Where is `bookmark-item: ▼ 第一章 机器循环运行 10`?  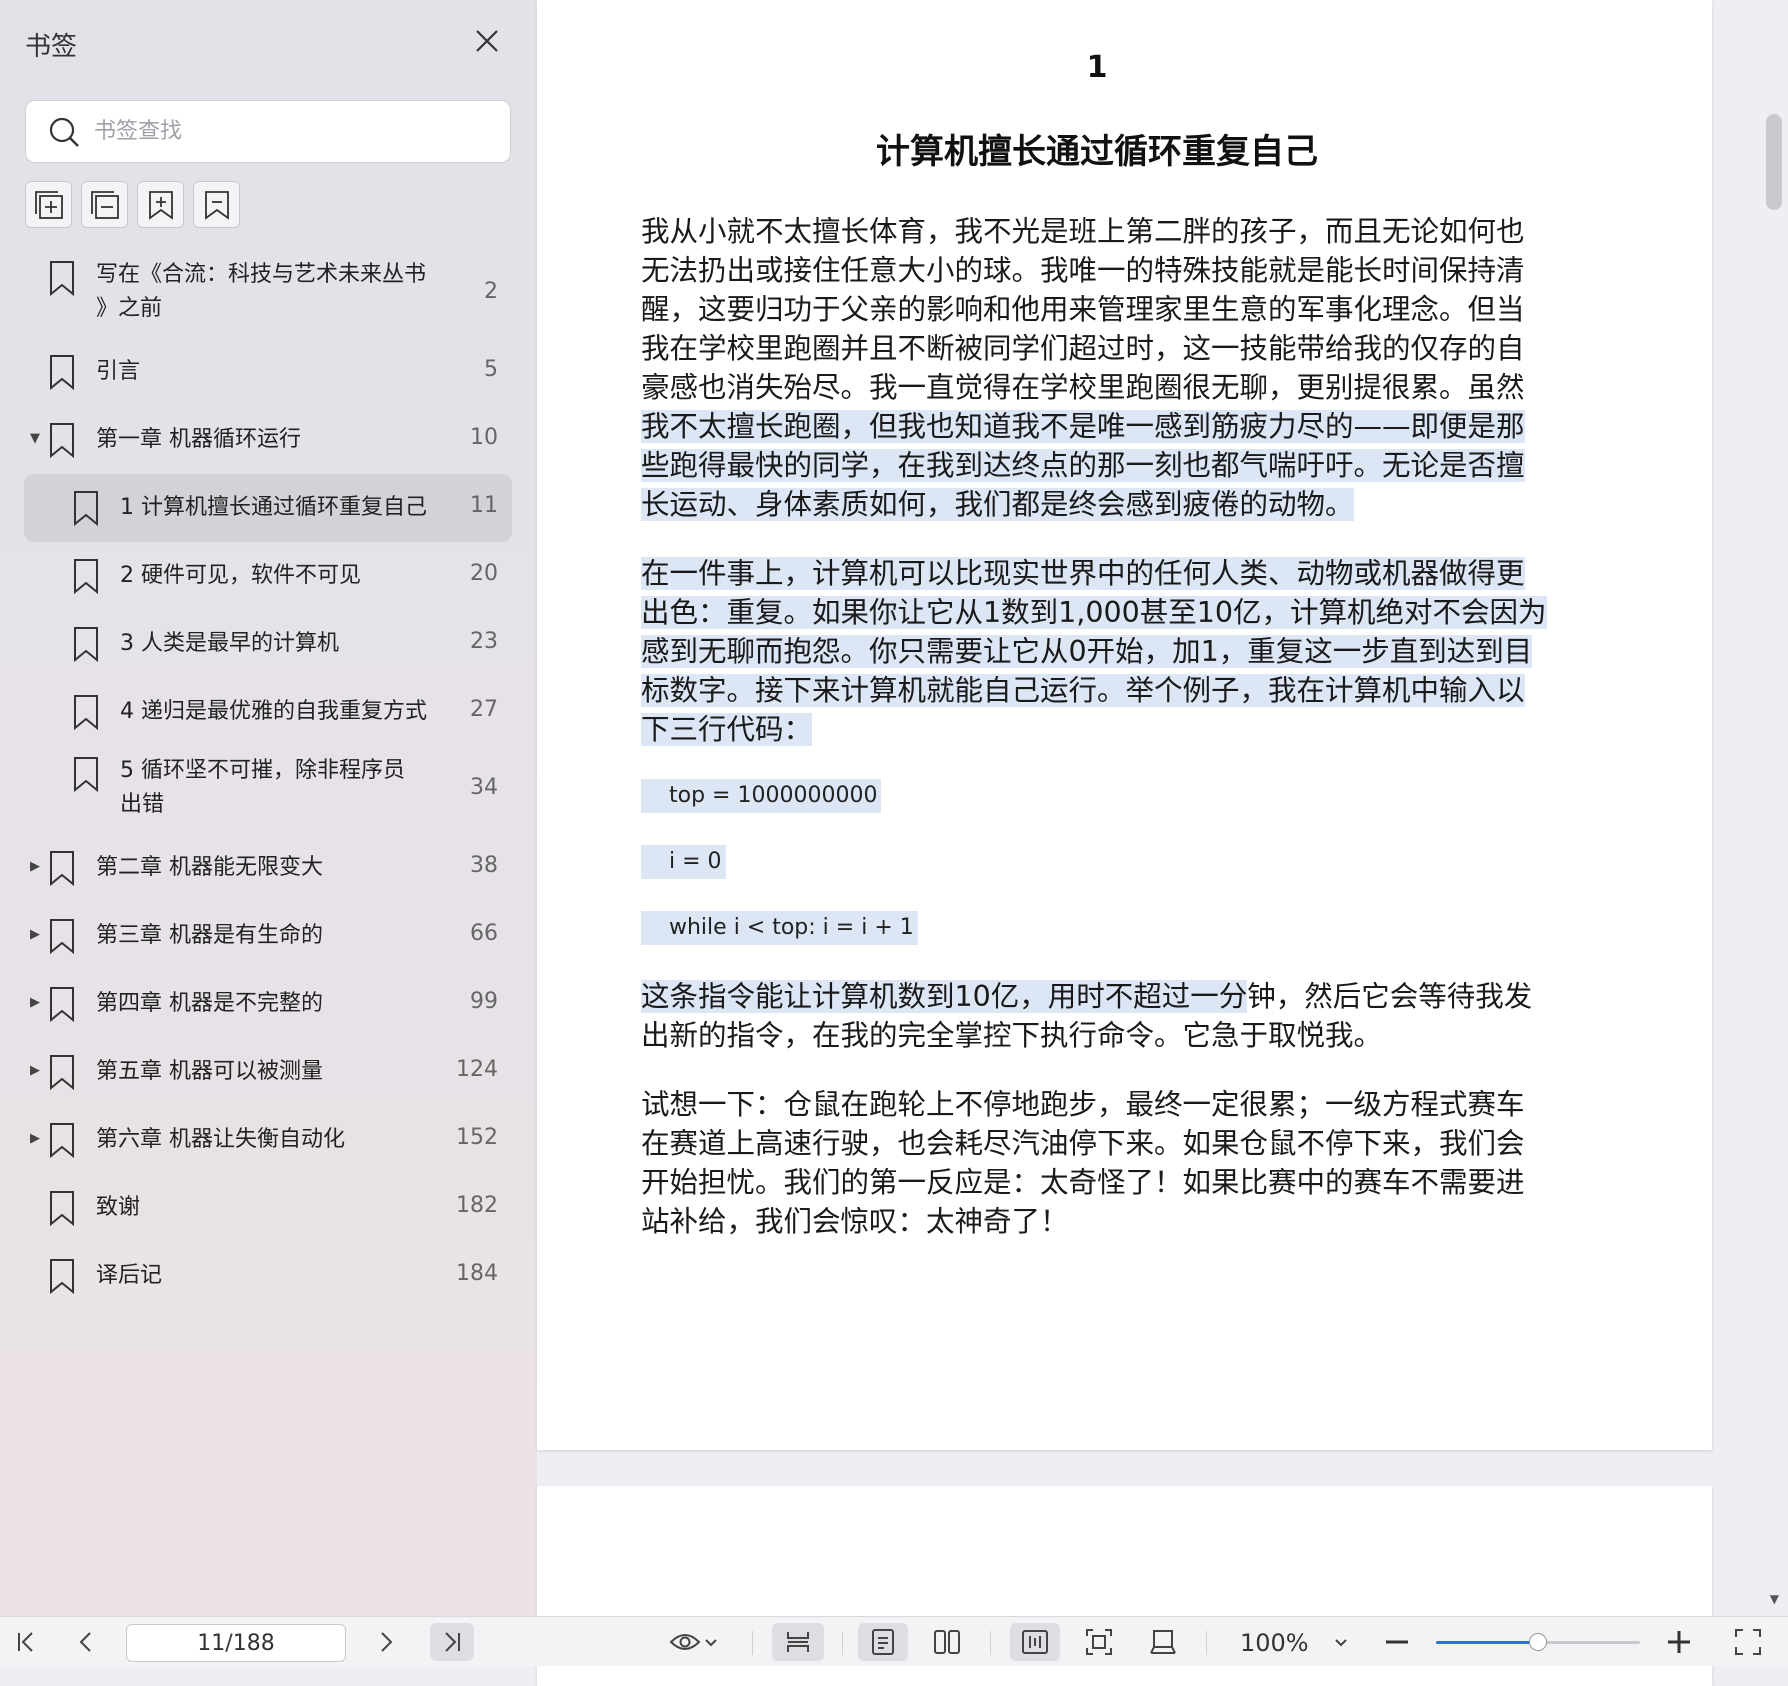 bookmark-item: ▼ 第一章 机器循环运行 10 is located at coordinates (268, 440).